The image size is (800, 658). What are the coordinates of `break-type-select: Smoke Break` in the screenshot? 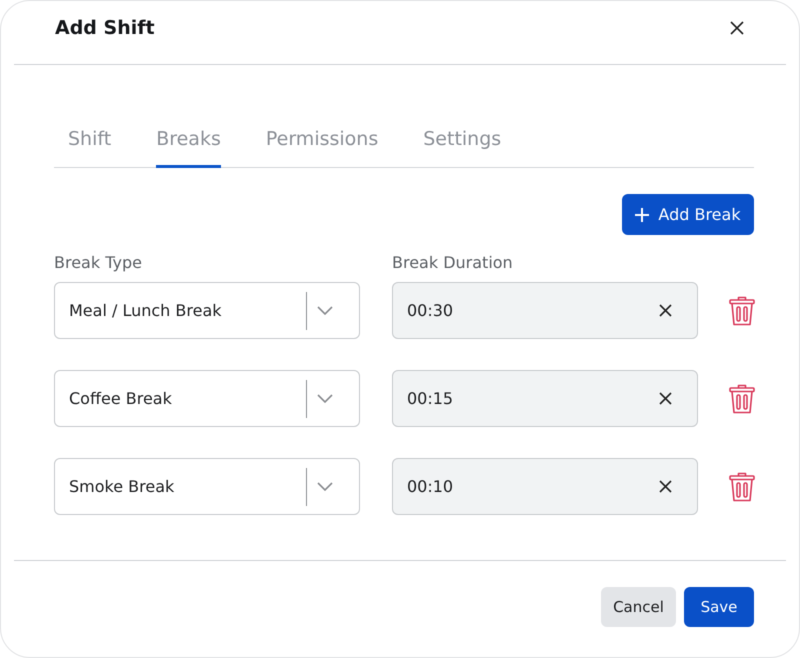 It's located at (207, 486).